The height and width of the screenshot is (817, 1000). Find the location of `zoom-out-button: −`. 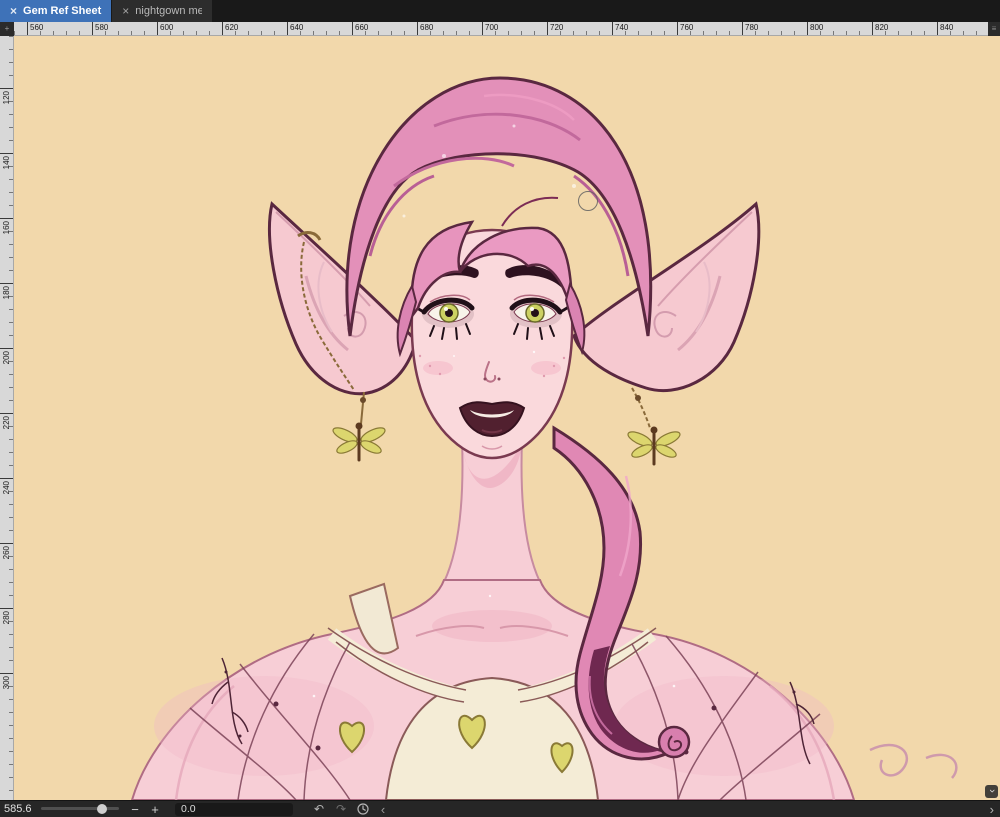

zoom-out-button: − is located at coordinates (135, 809).